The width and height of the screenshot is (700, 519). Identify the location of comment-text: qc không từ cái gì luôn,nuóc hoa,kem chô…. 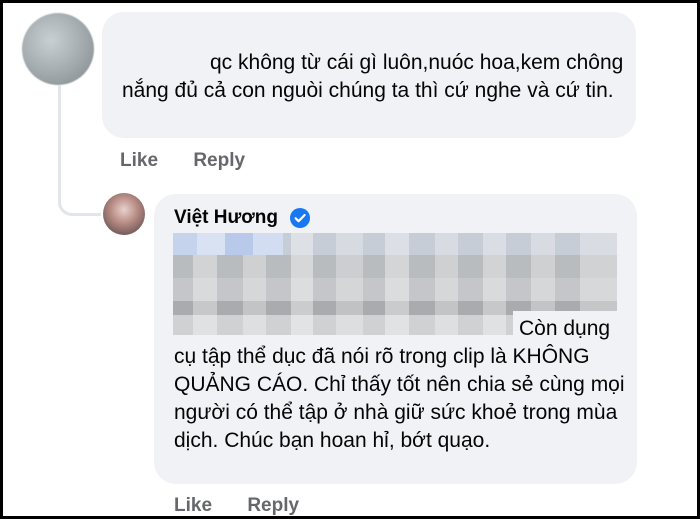
(373, 76).